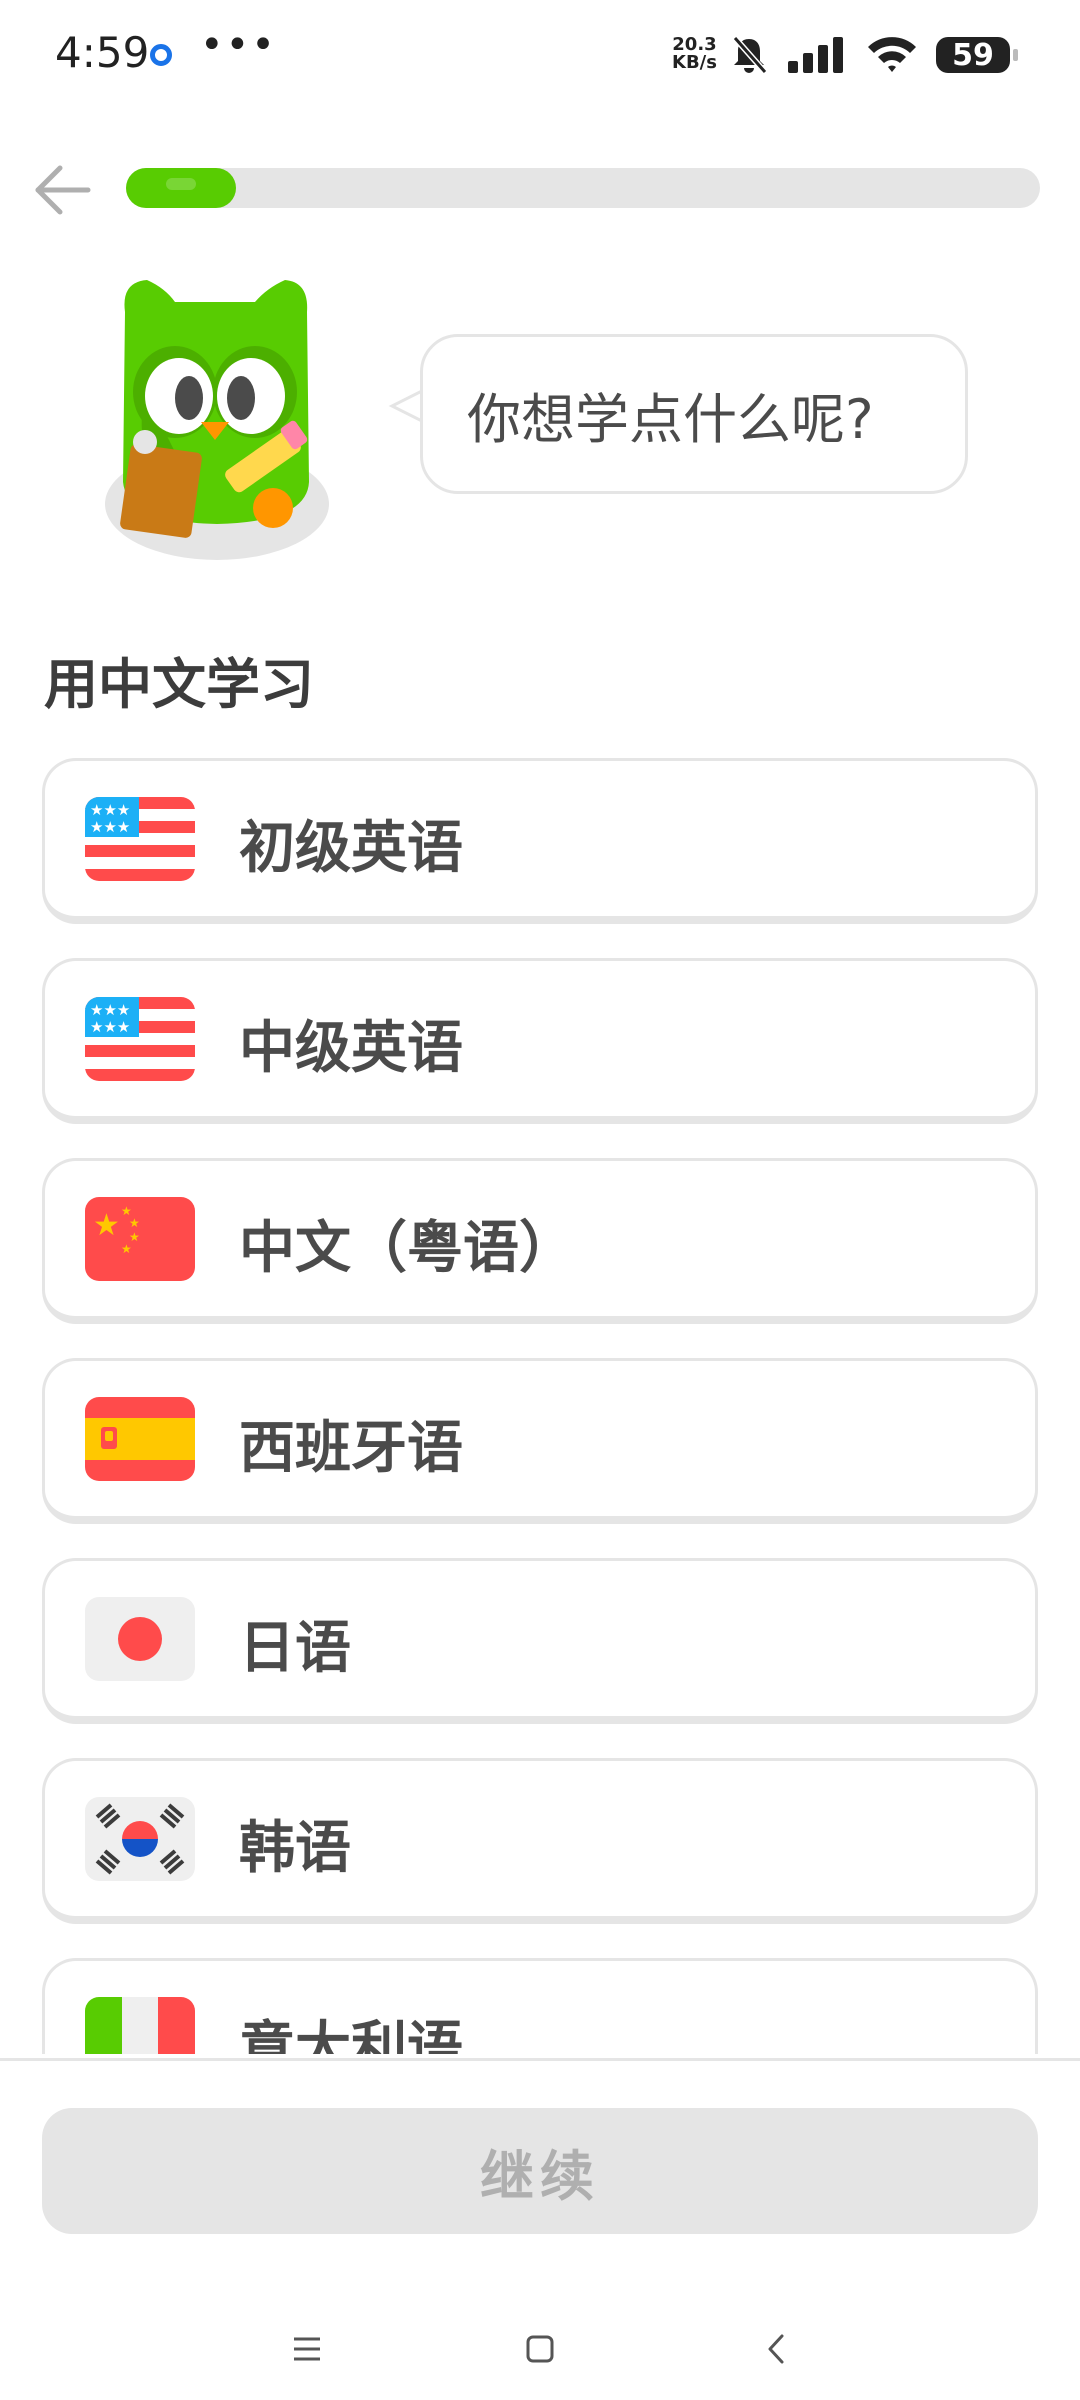 This screenshot has height=2400, width=1080. Describe the element at coordinates (181, 188) in the screenshot. I see `progress-bar-fill` at that location.